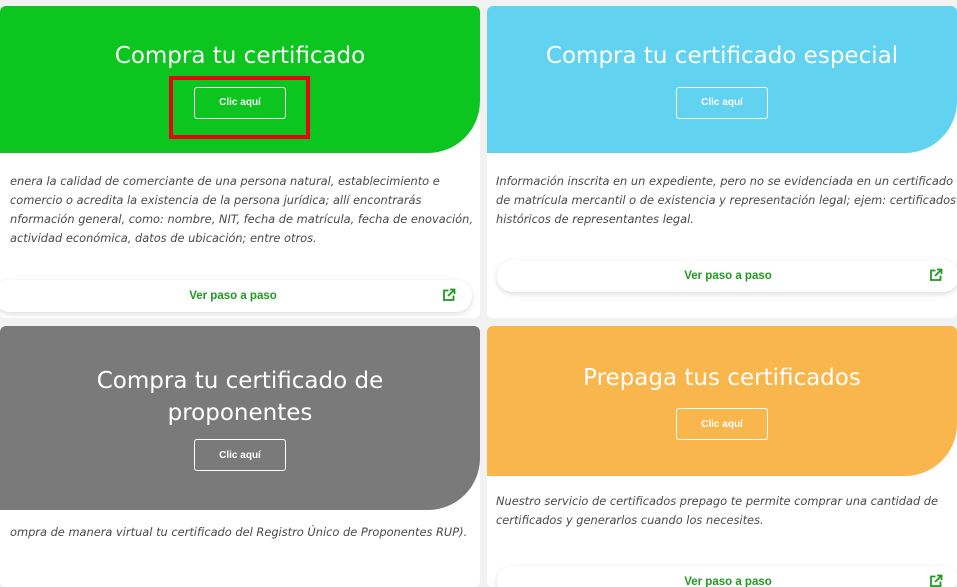  Describe the element at coordinates (722, 377) in the screenshot. I see `card-title: Prepaga tus certificados` at that location.